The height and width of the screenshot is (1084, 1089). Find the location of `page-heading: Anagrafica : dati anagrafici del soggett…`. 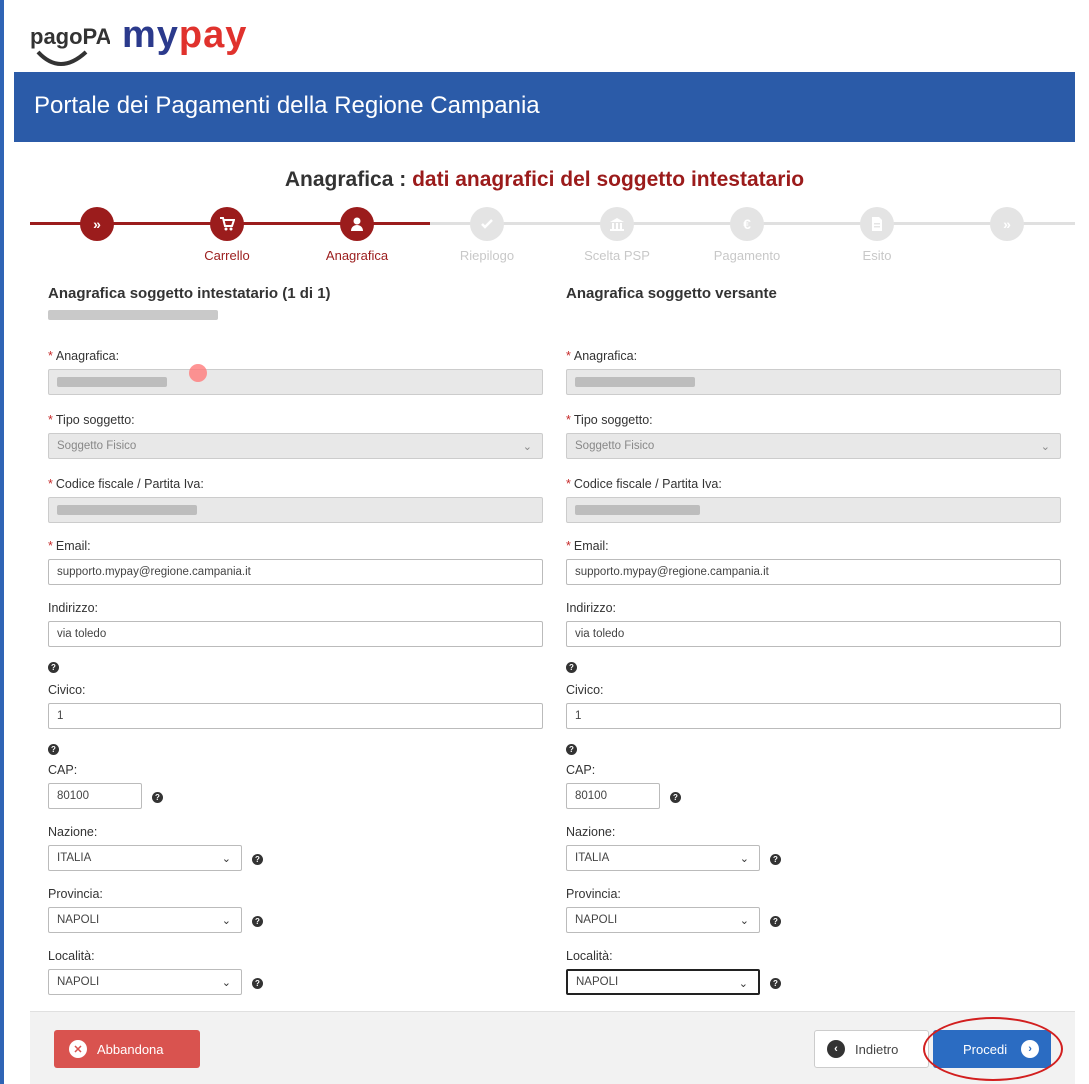

page-heading: Anagrafica : dati anagrafici del soggett… is located at coordinates (544, 180).